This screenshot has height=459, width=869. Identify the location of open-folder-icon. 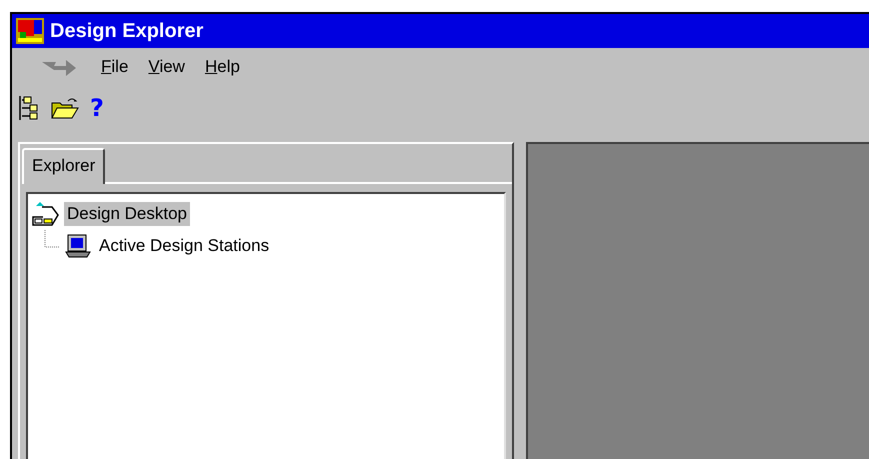
(65, 108).